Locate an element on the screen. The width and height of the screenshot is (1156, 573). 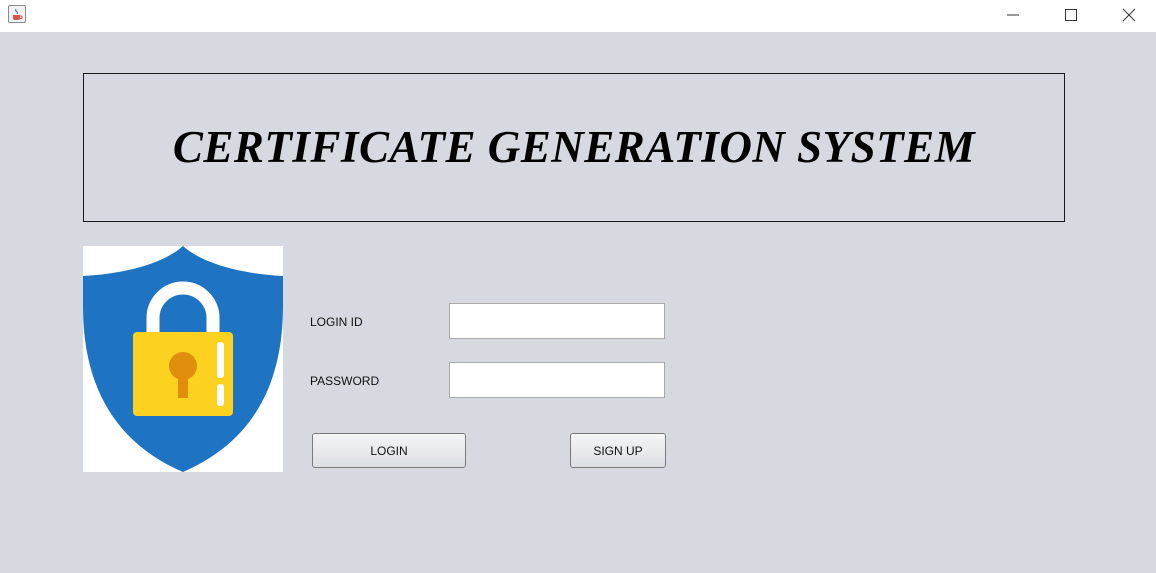
close-button is located at coordinates (1128, 14).